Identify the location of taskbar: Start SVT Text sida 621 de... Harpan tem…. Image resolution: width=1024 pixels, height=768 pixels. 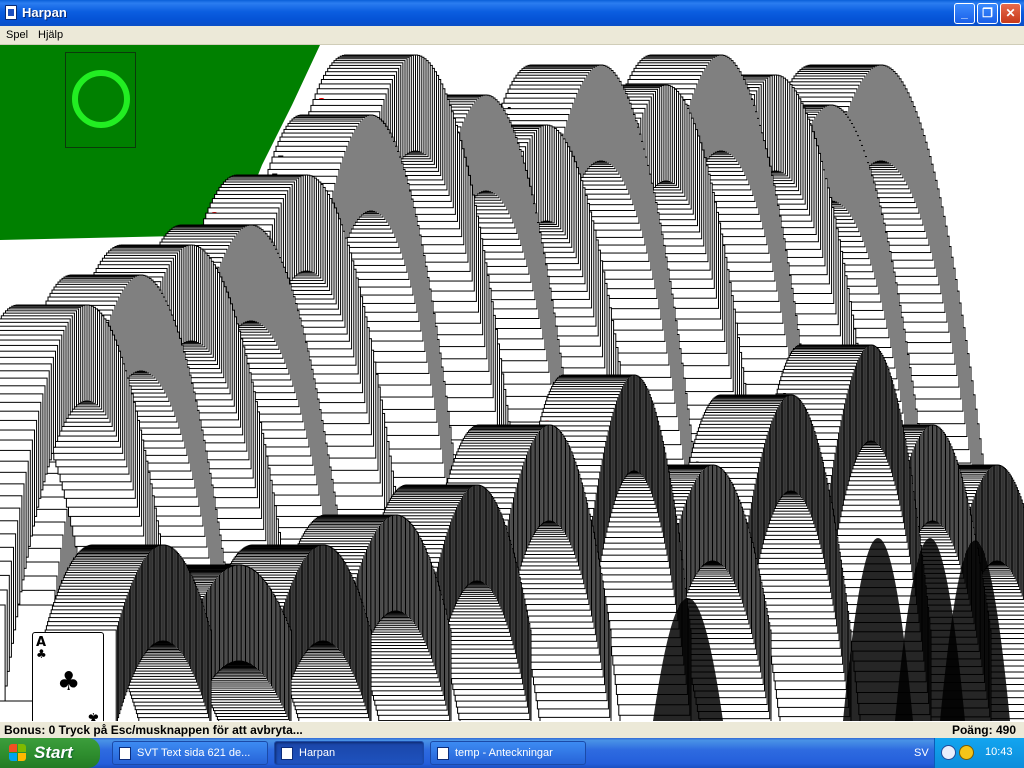
(512, 753).